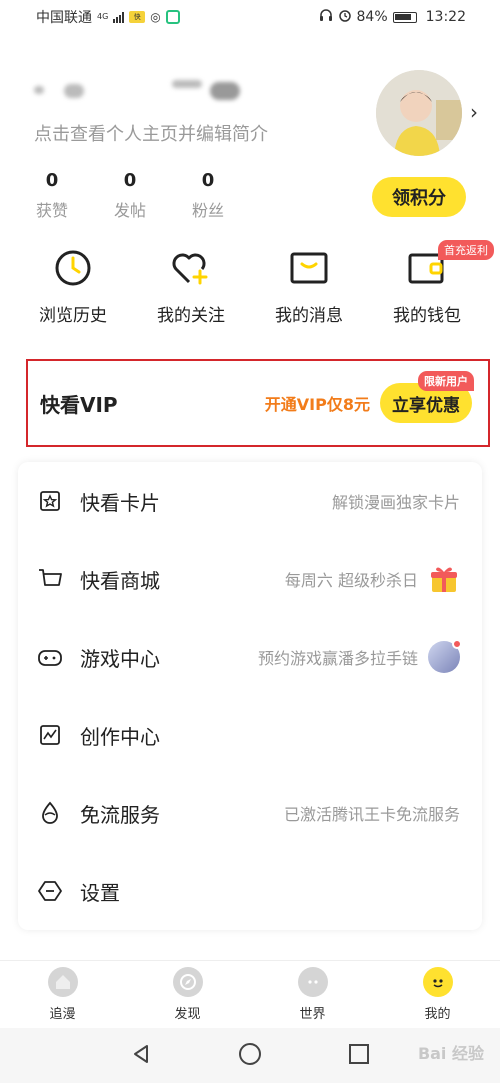 This screenshot has width=500, height=1083. What do you see at coordinates (120, 502) in the screenshot?
I see `menu-item-label: 快看卡片` at bounding box center [120, 502].